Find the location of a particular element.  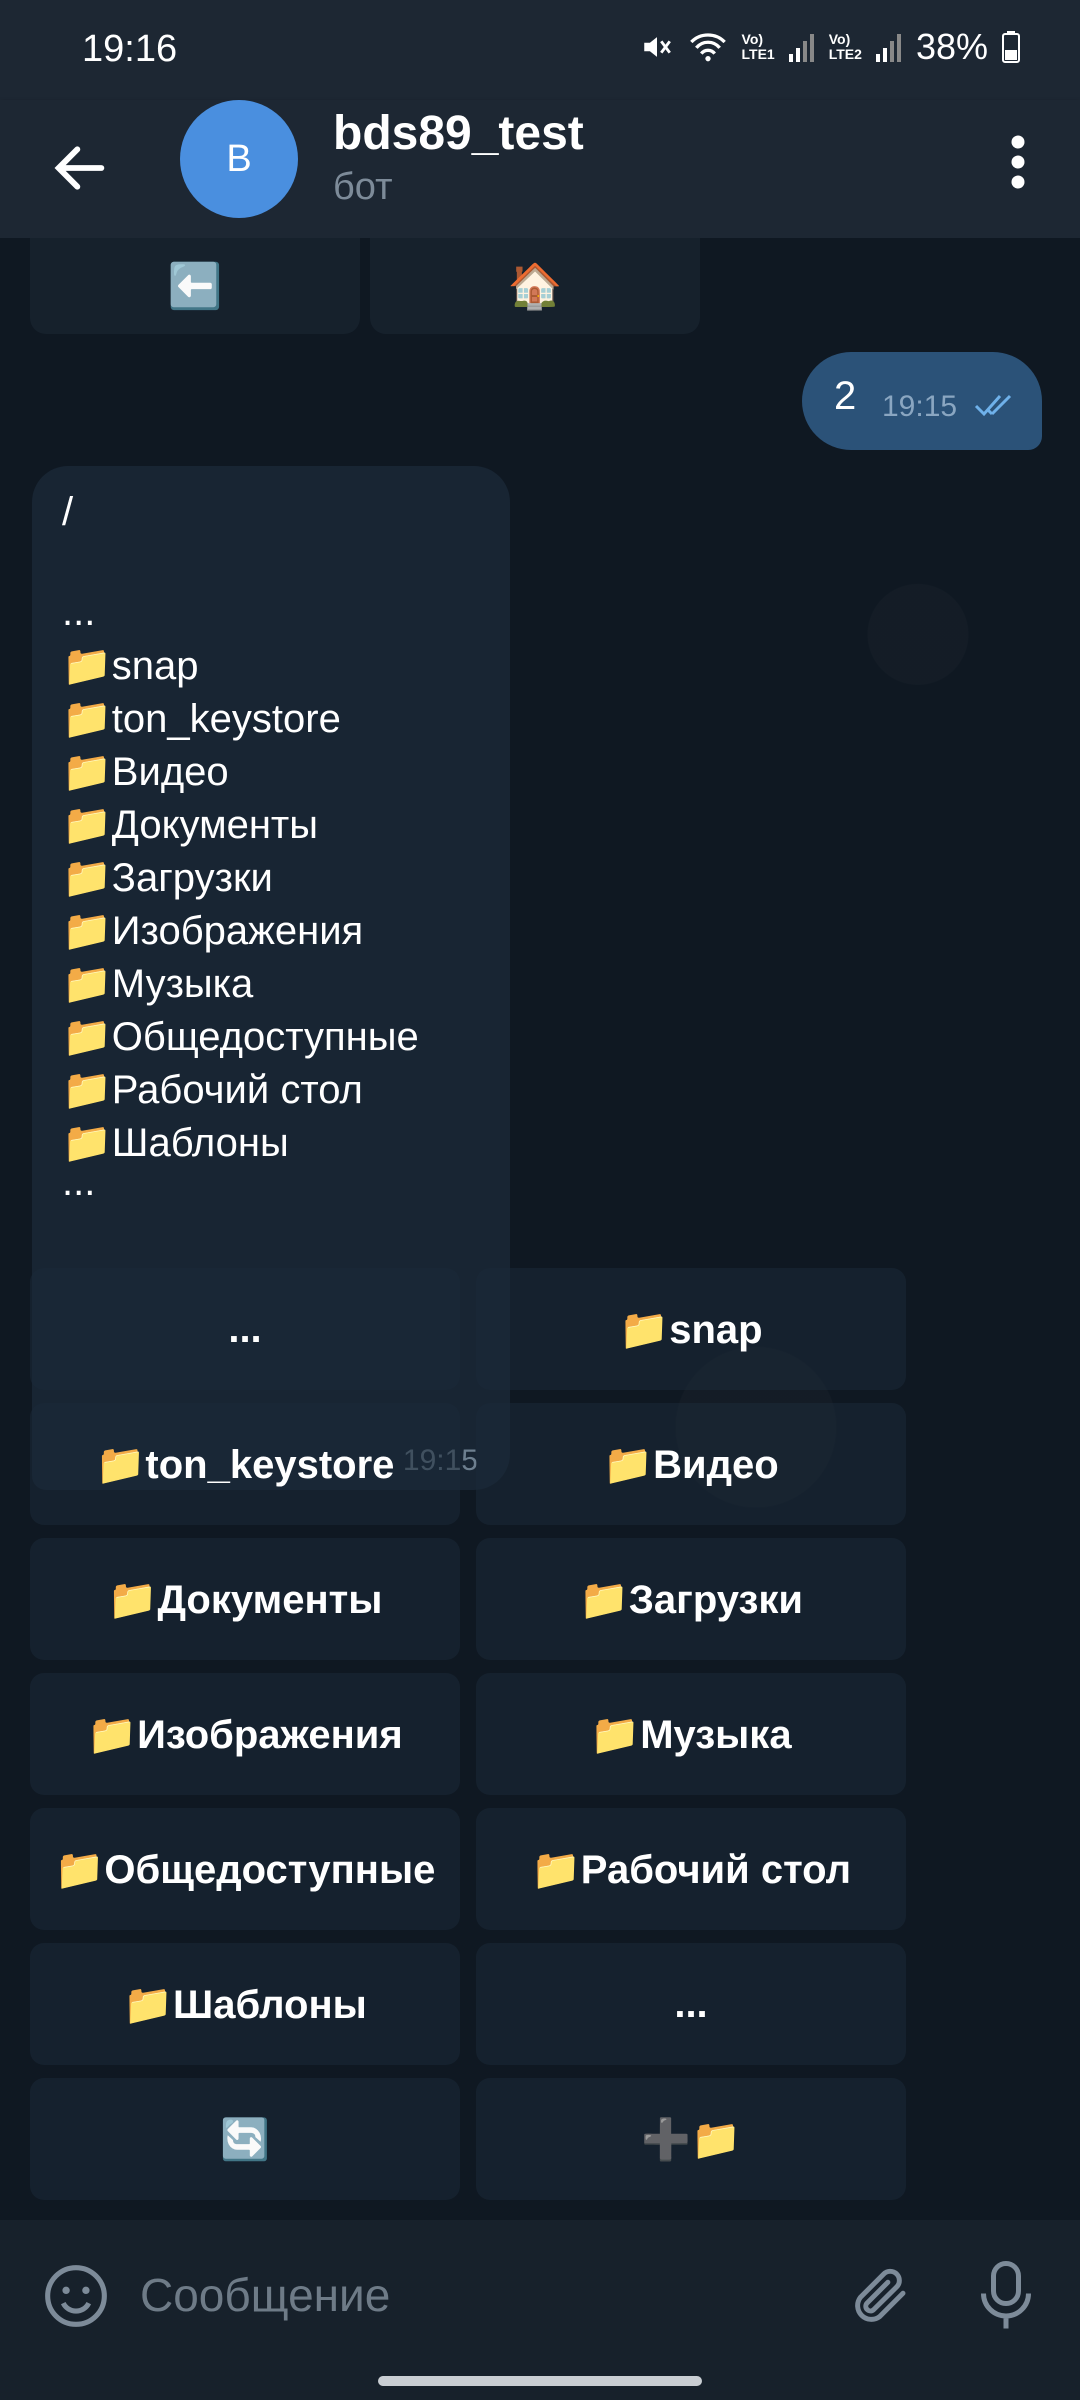

chat-title: bds89_test is located at coordinates (458, 133).